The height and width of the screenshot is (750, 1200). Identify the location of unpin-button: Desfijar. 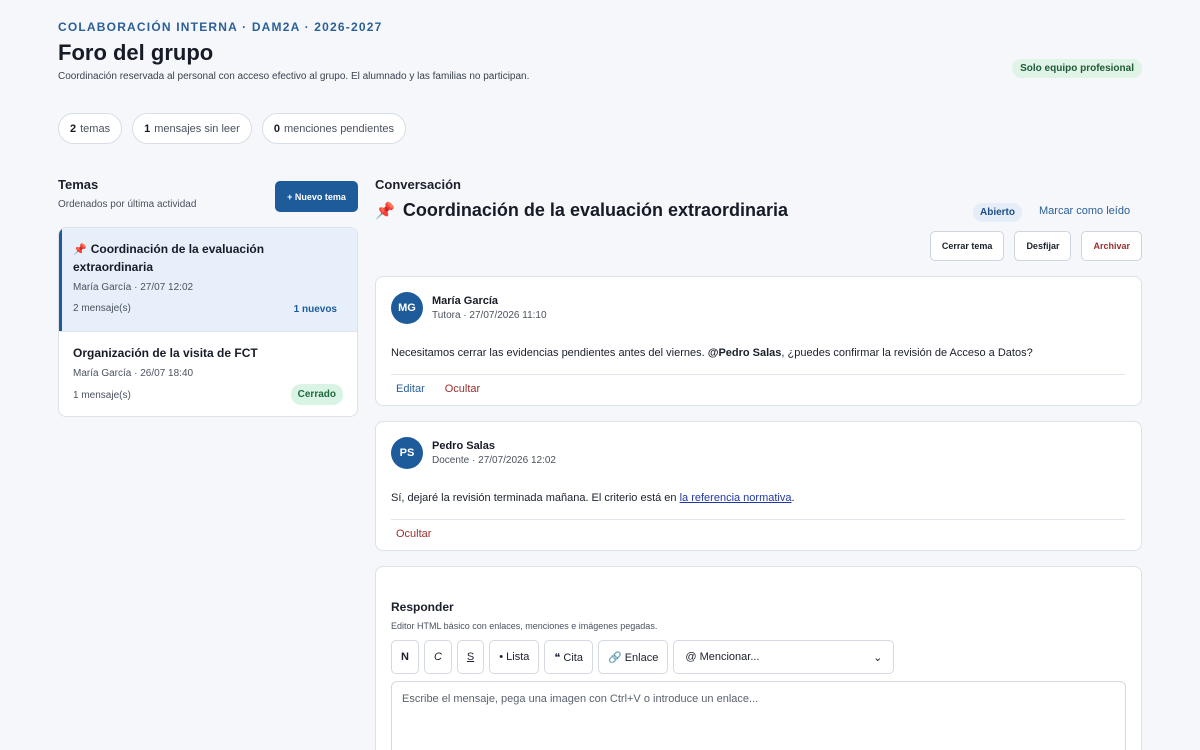
(1043, 246).